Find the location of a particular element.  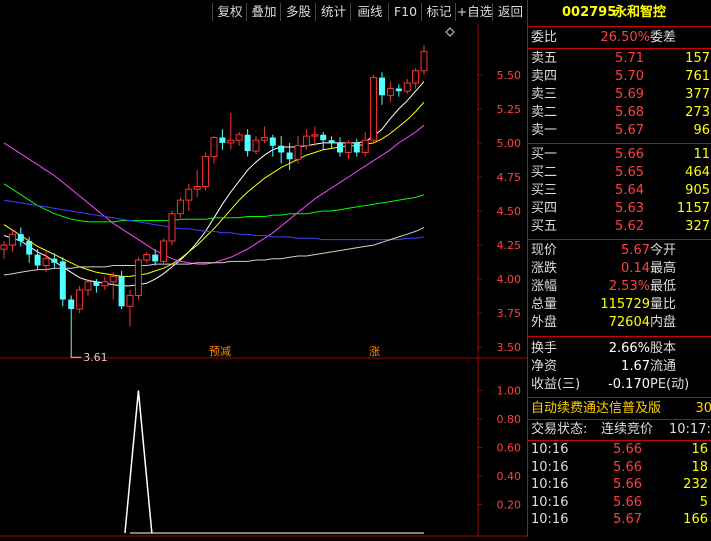

bid-volume: 464 is located at coordinates (697, 172).